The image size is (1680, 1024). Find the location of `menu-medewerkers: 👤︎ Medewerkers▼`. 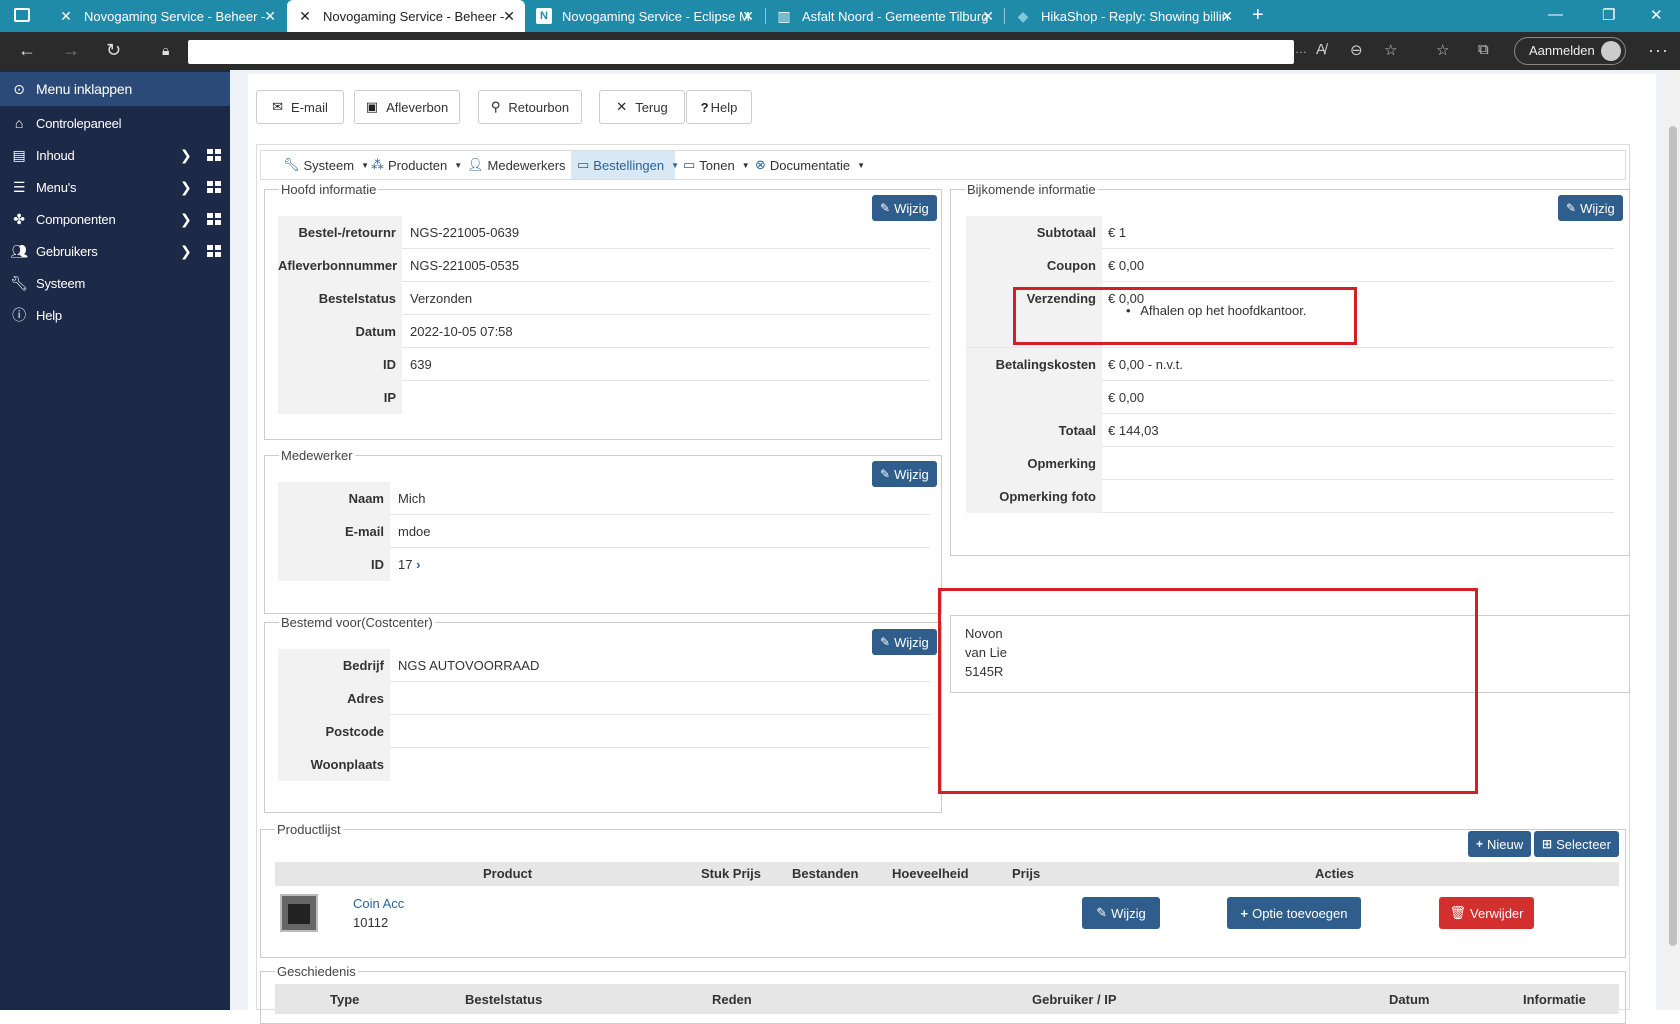

menu-medewerkers: 👤︎ Medewerkers▼ is located at coordinates (523, 165).